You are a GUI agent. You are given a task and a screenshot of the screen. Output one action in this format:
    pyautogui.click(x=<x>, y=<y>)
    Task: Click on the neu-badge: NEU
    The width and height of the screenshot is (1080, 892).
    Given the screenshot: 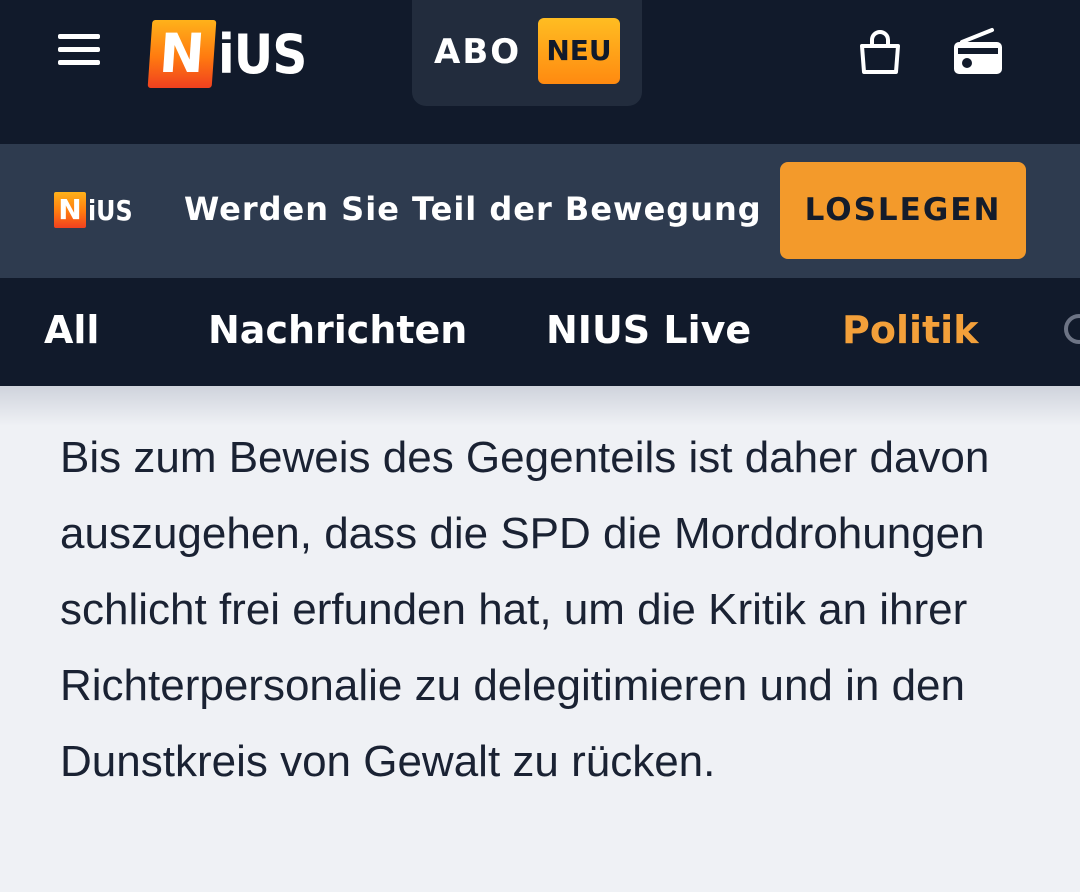 What is the action you would take?
    pyautogui.click(x=579, y=51)
    